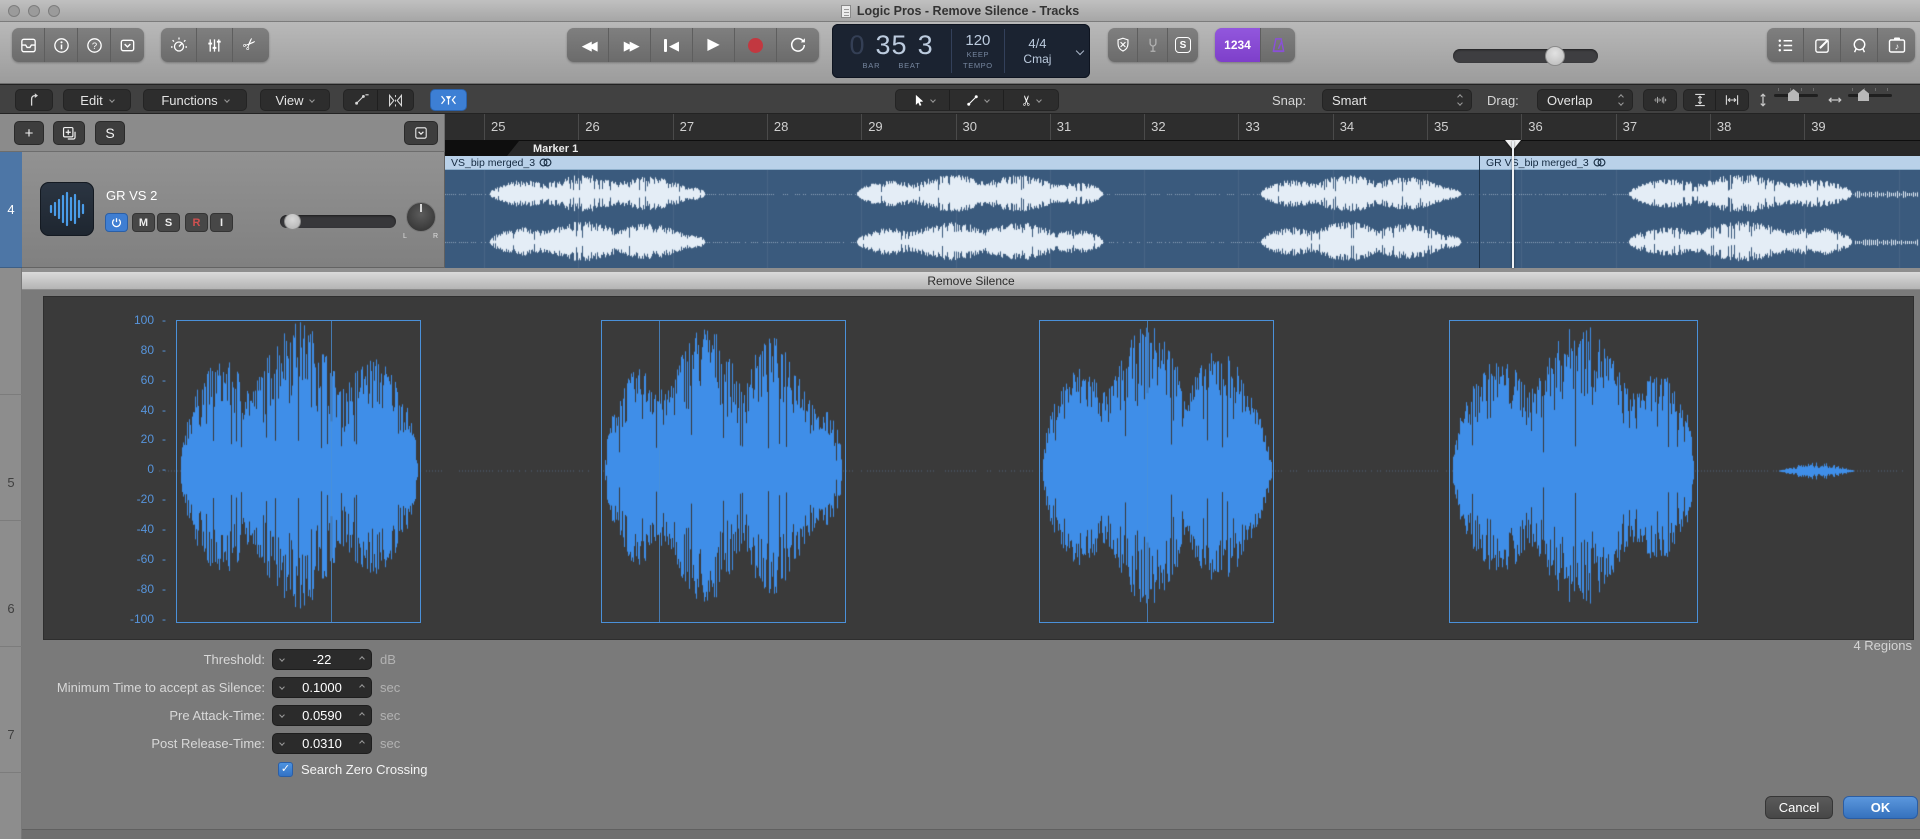  I want to click on right-click-tool-menu: ✂, so click(1031, 100).